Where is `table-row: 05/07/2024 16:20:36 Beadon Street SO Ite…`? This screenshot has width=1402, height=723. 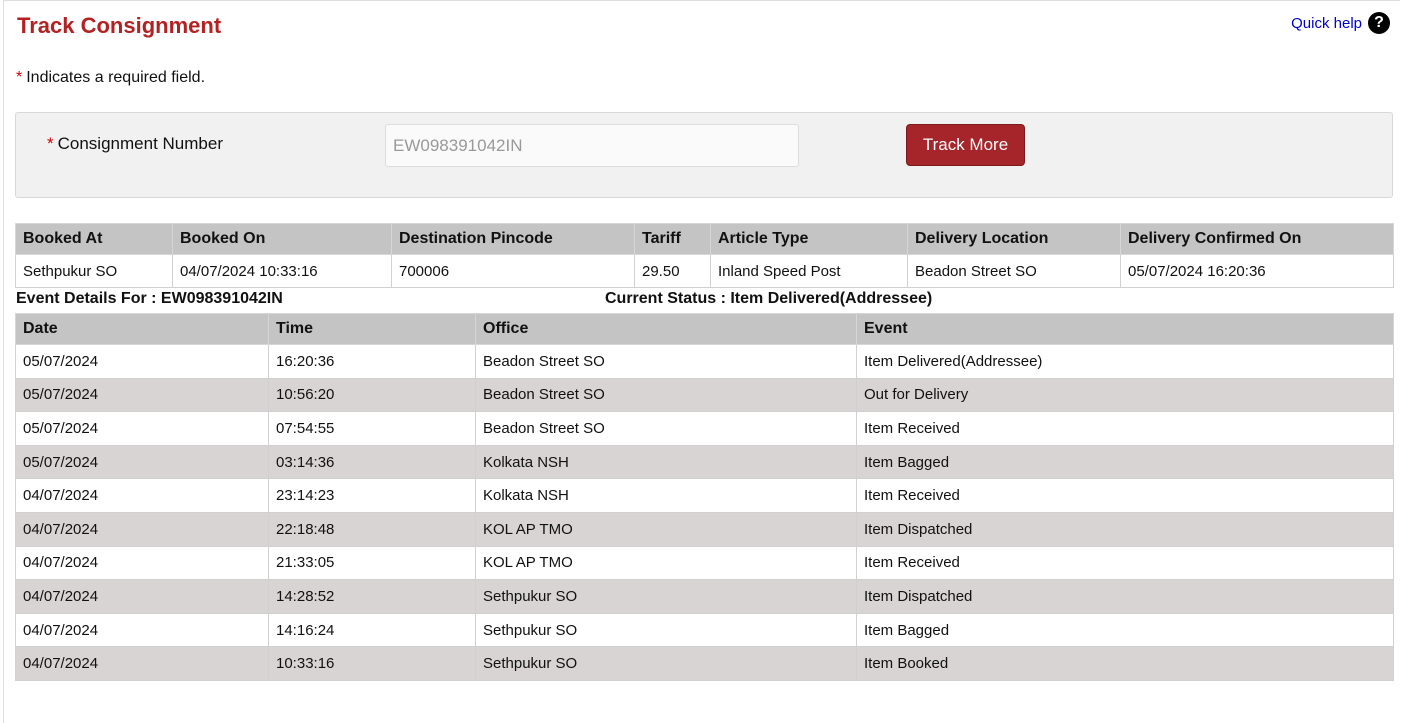
table-row: 05/07/2024 16:20:36 Beadon Street SO Ite… is located at coordinates (704, 361).